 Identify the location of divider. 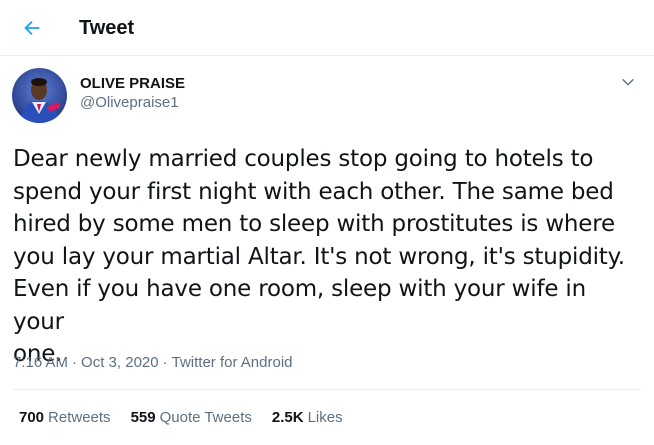
(327, 389).